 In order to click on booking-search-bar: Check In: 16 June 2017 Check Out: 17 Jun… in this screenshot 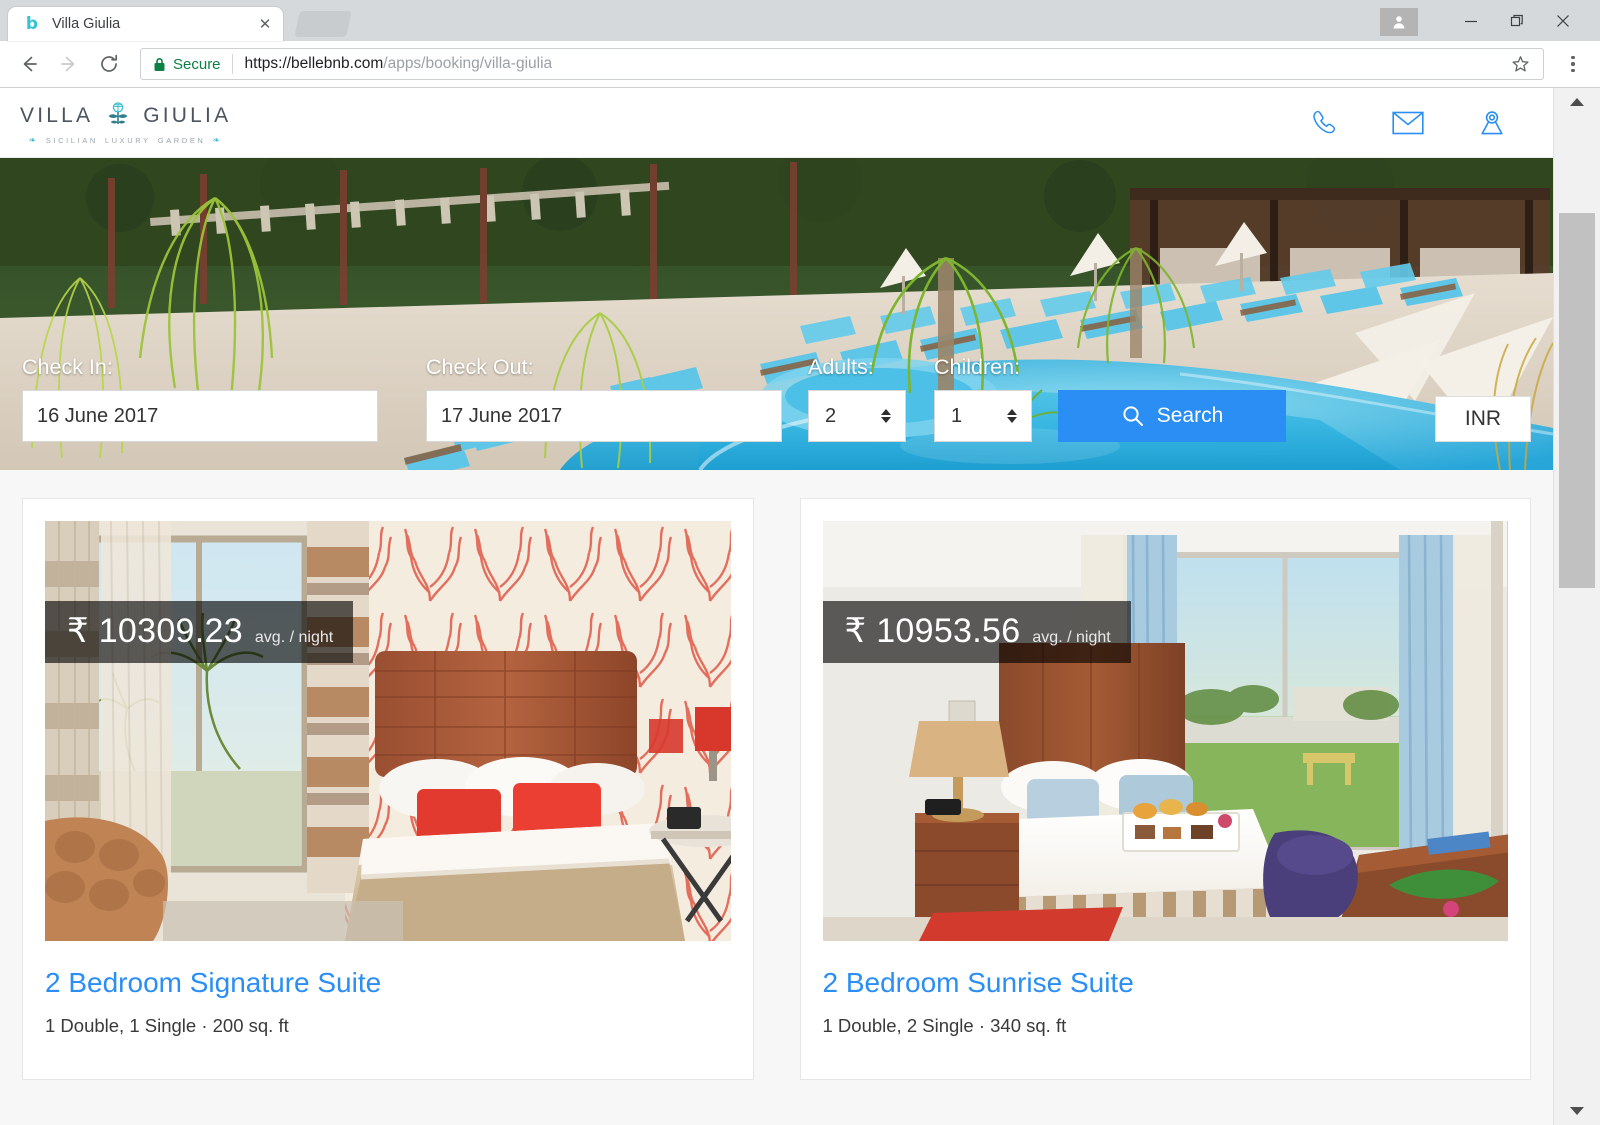, I will do `click(776, 412)`.